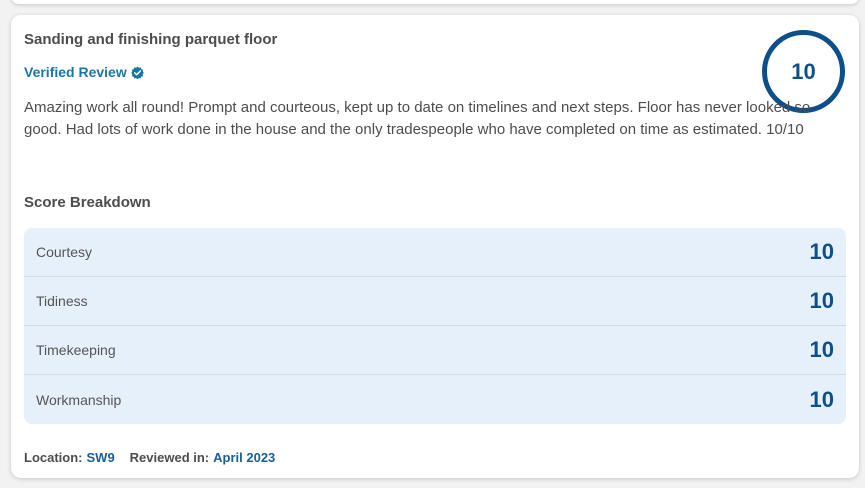 This screenshot has width=865, height=488. I want to click on review-title: Sanding and finishing parquet floor, so click(151, 39).